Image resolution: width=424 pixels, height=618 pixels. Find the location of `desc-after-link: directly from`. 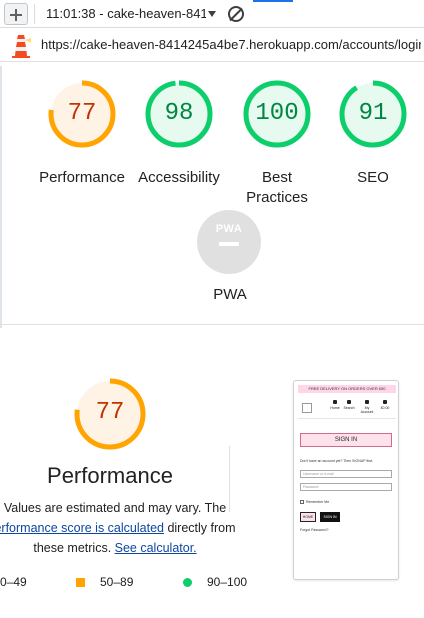

desc-after-link: directly from is located at coordinates (199, 528).